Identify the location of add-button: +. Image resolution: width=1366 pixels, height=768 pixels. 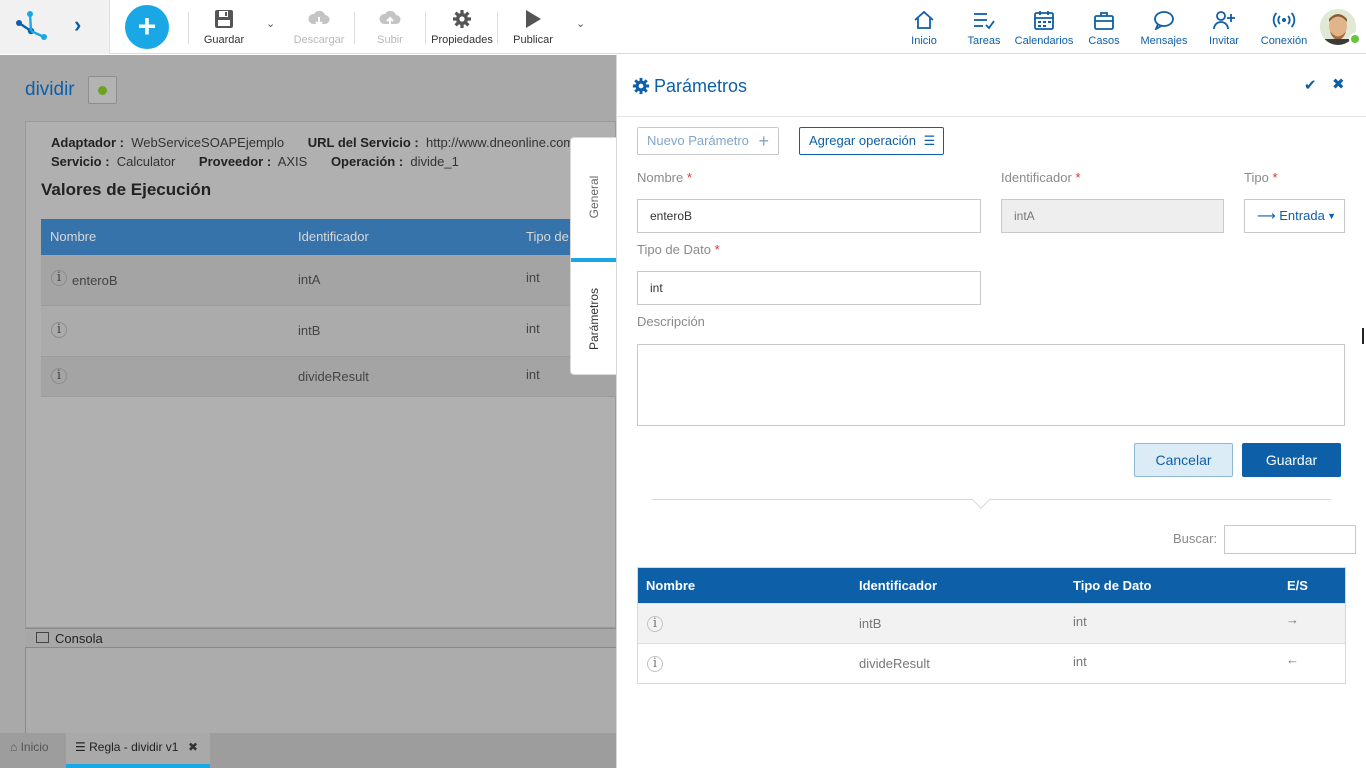
(147, 27).